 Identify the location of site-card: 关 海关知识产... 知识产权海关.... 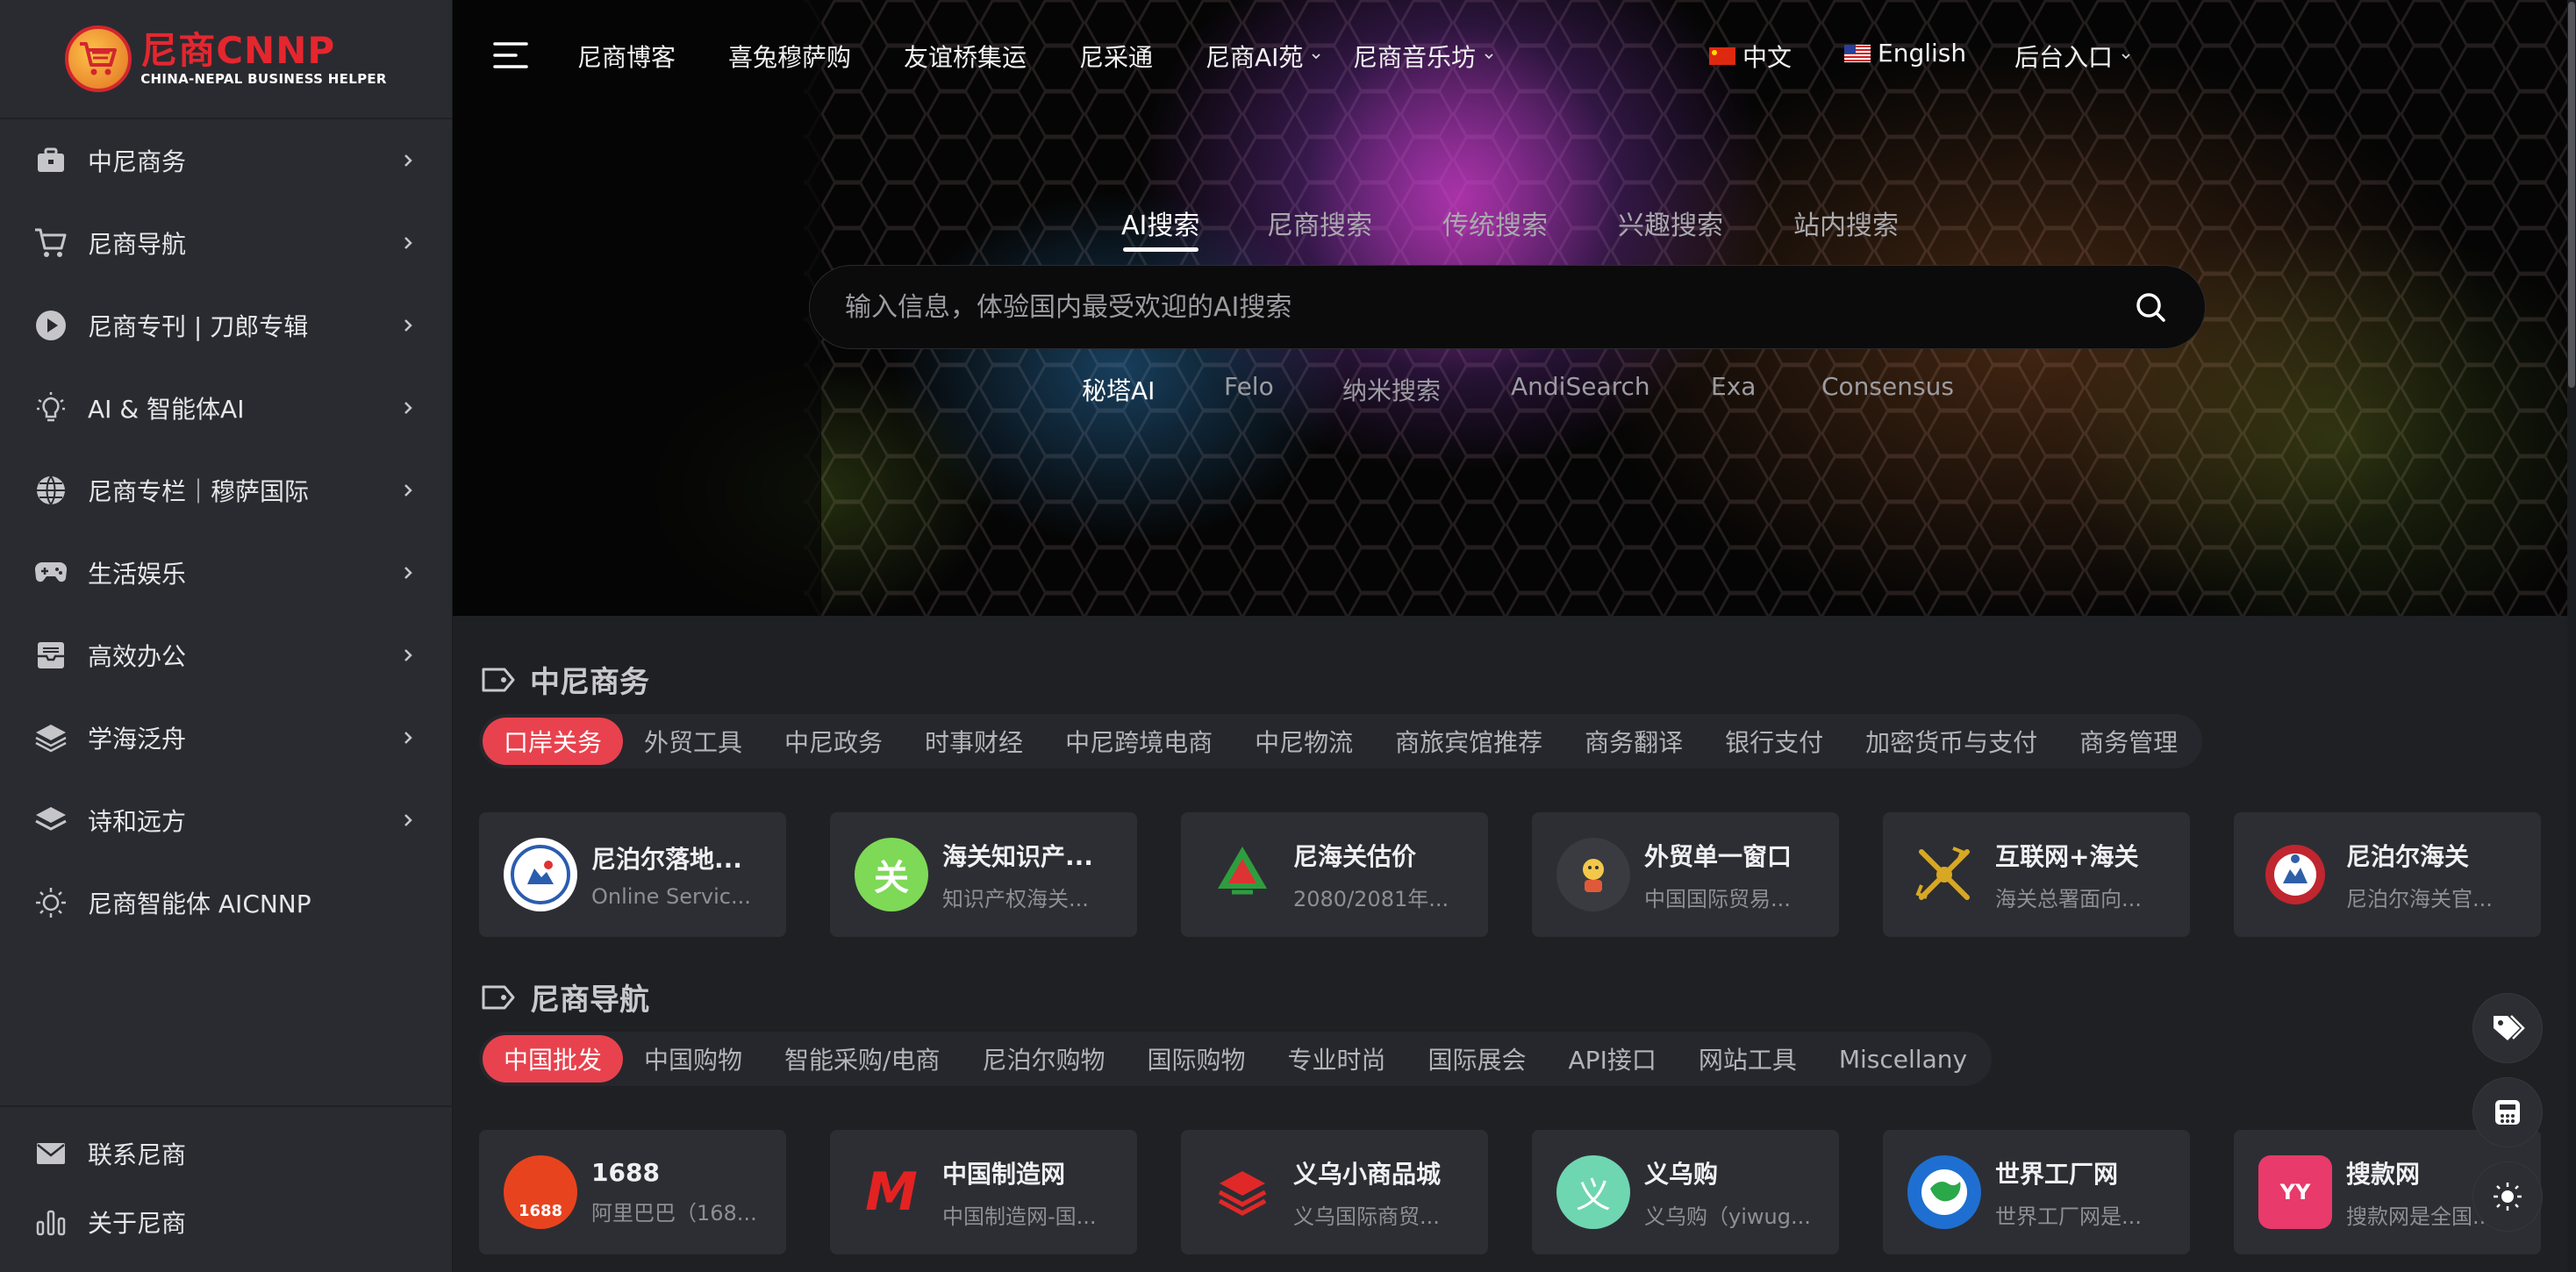
(983, 874).